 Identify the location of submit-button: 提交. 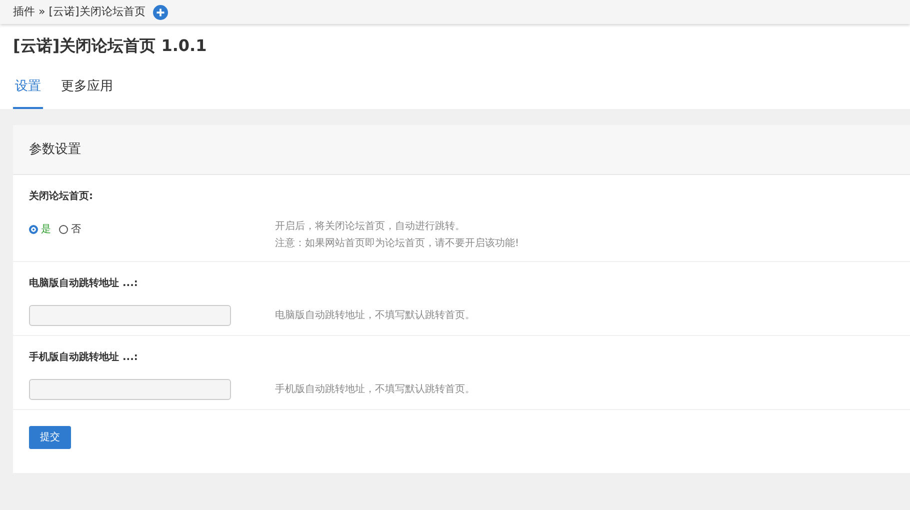
(50, 438).